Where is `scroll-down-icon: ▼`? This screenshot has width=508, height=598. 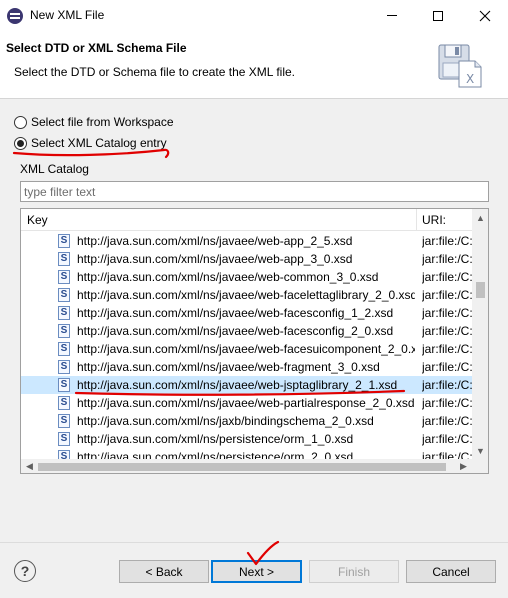
scroll-down-icon: ▼ is located at coordinates (480, 450).